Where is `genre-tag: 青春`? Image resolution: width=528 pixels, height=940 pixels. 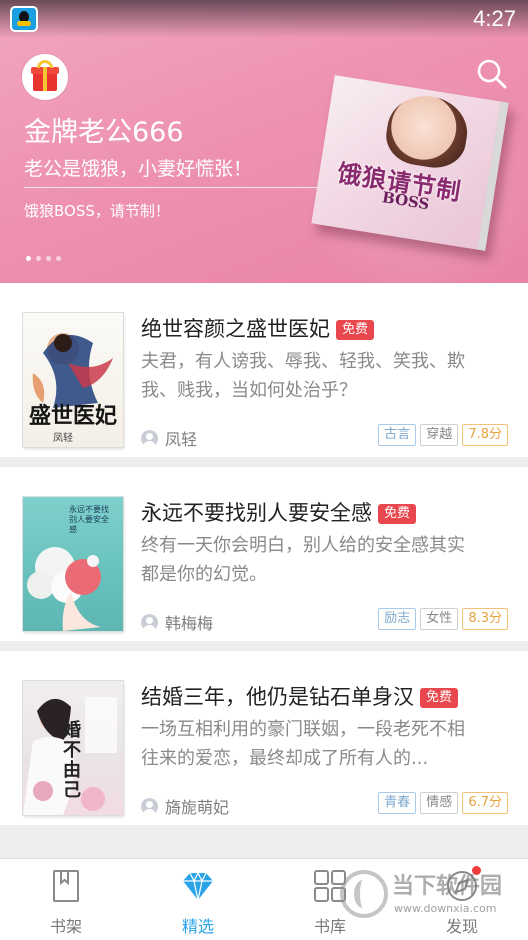 genre-tag: 青春 is located at coordinates (397, 803).